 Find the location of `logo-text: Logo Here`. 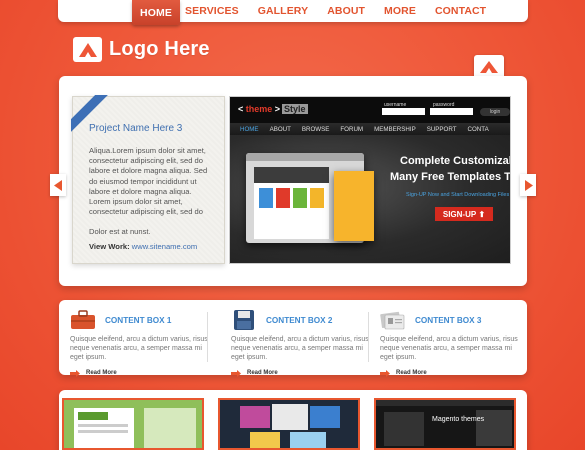

logo-text: Logo Here is located at coordinates (159, 49).